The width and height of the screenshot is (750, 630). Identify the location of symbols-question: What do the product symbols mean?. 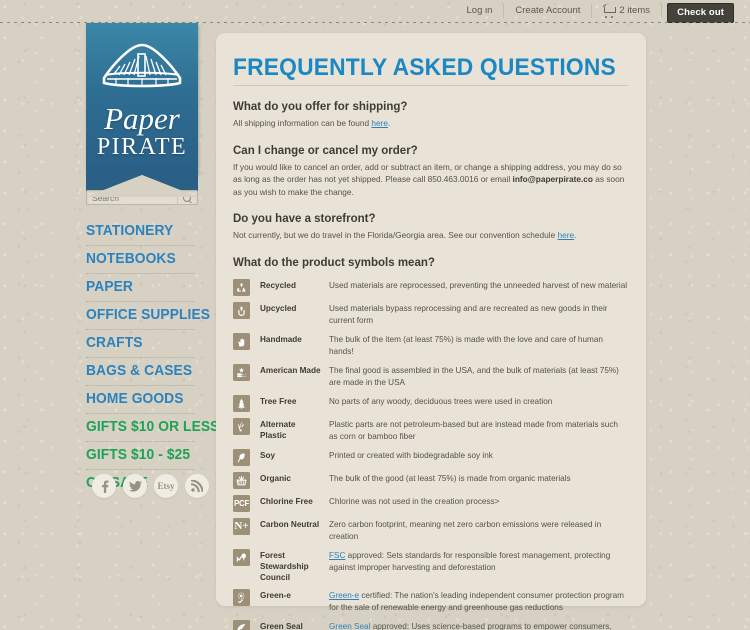
(334, 262).